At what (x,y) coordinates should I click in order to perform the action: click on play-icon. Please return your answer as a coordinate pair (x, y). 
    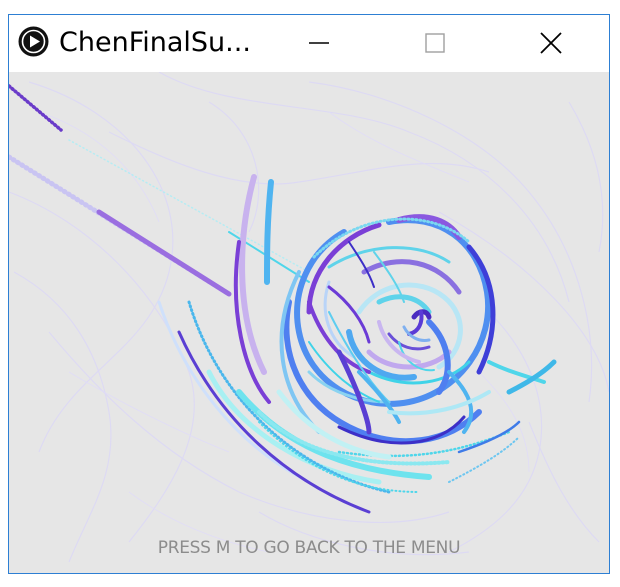
    Looking at the image, I should click on (33, 41).